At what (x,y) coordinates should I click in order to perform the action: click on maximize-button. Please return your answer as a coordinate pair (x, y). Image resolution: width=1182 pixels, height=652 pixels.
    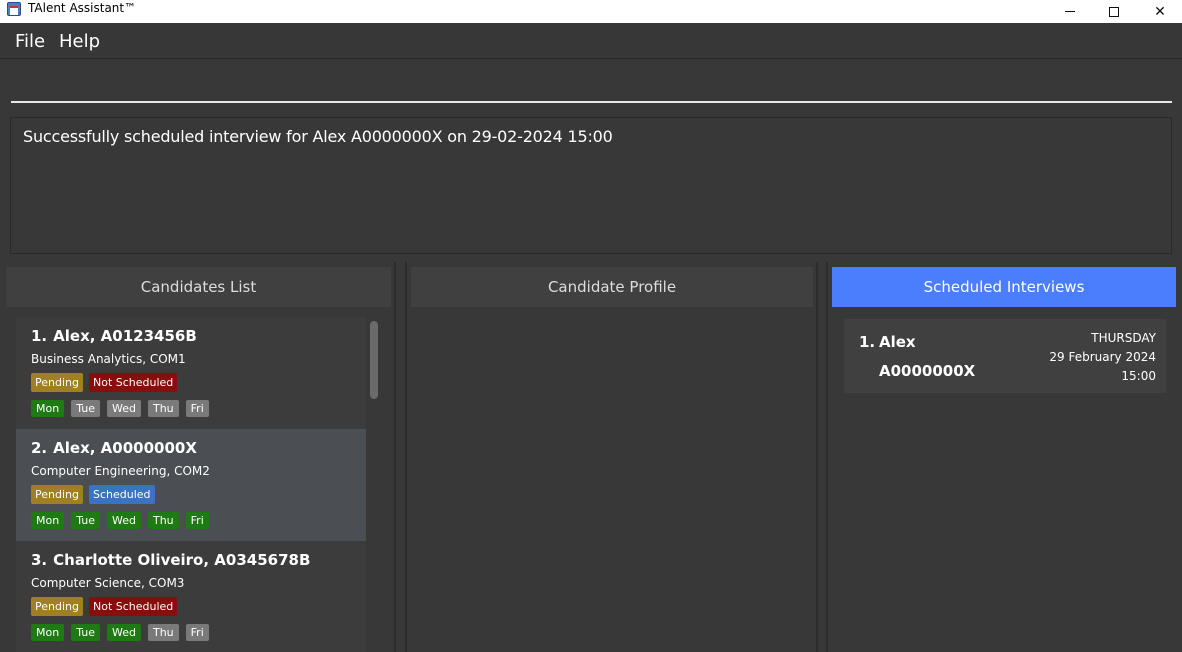
    Looking at the image, I should click on (1114, 11).